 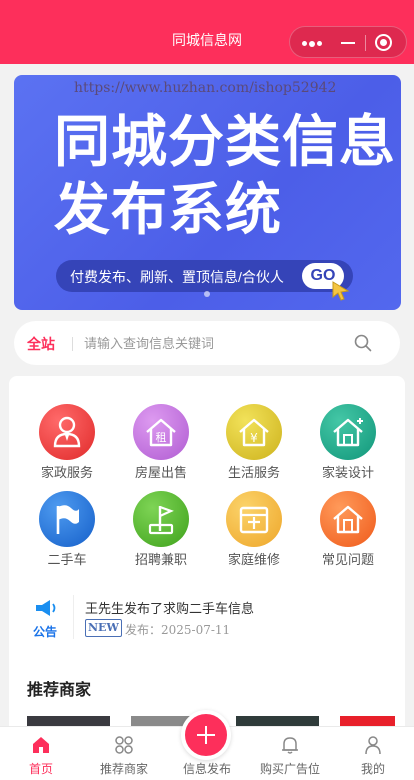 I want to click on category-used-car: 二手车, so click(x=67, y=531).